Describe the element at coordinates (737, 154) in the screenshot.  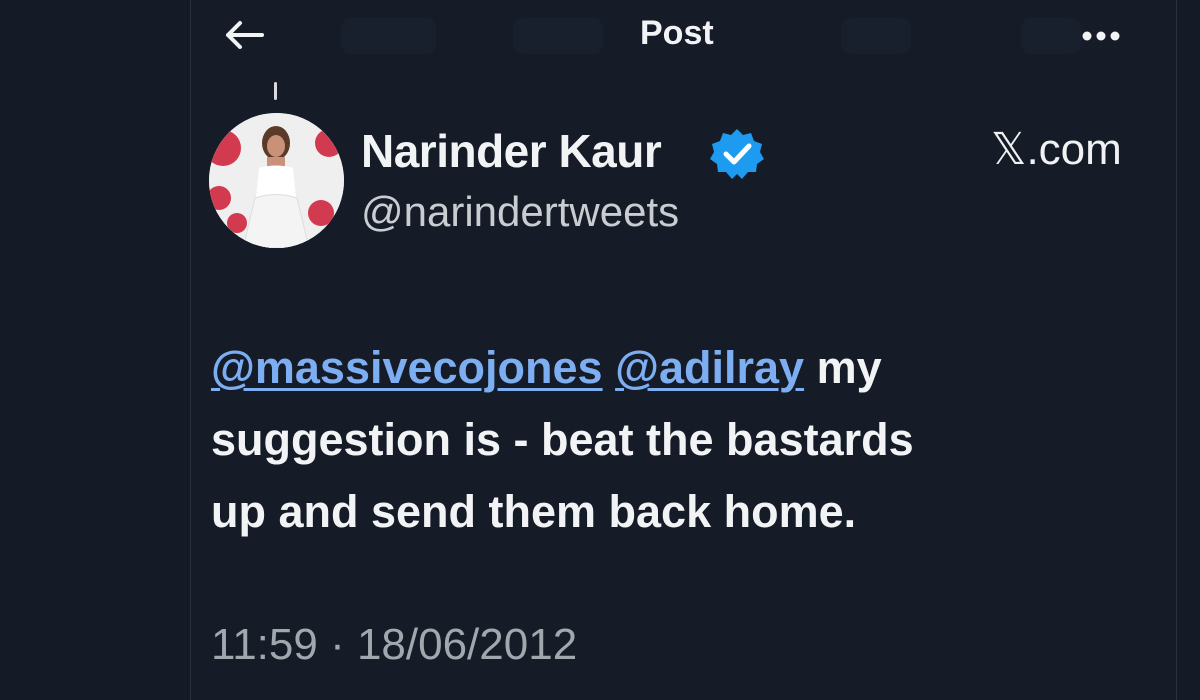
I see `verified-badge-icon` at that location.